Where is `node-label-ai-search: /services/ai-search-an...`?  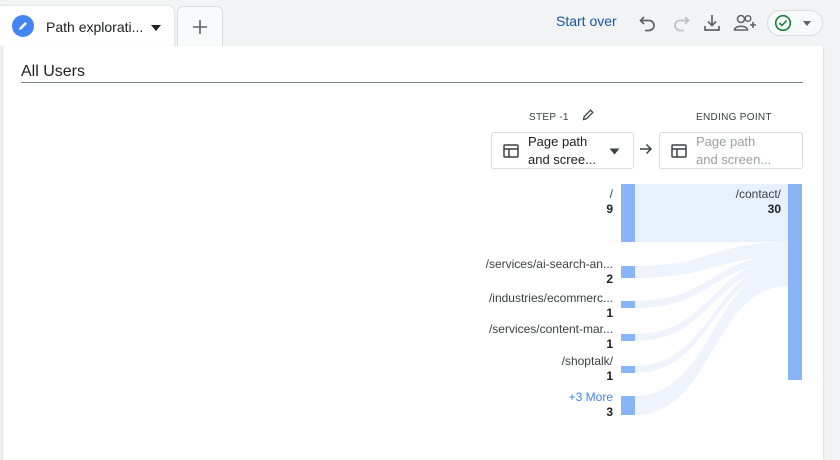
node-label-ai-search: /services/ai-search-an... is located at coordinates (549, 264).